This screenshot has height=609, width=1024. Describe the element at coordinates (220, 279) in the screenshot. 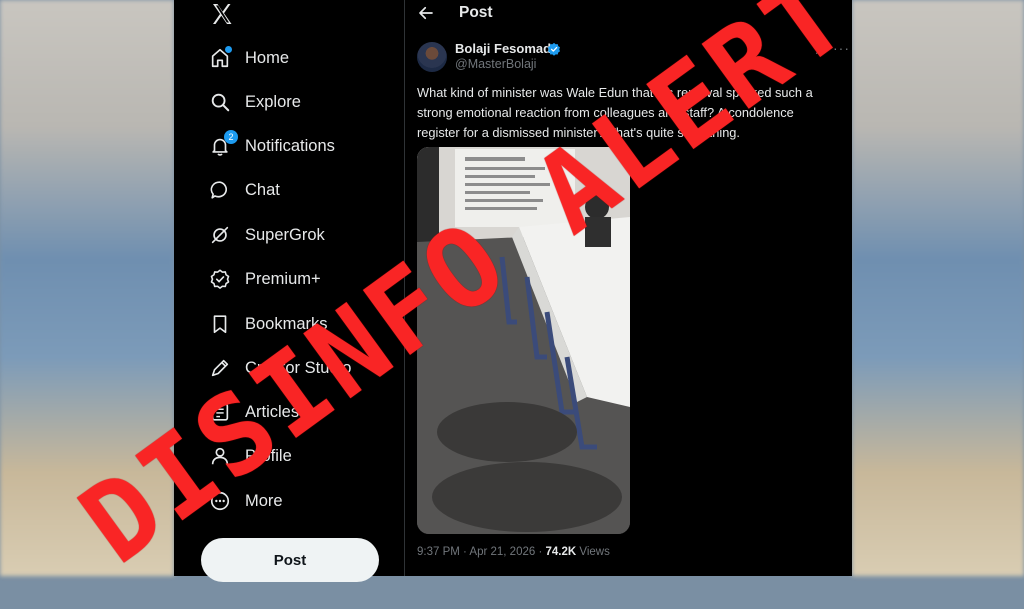

I see `premium-badge-icon` at that location.